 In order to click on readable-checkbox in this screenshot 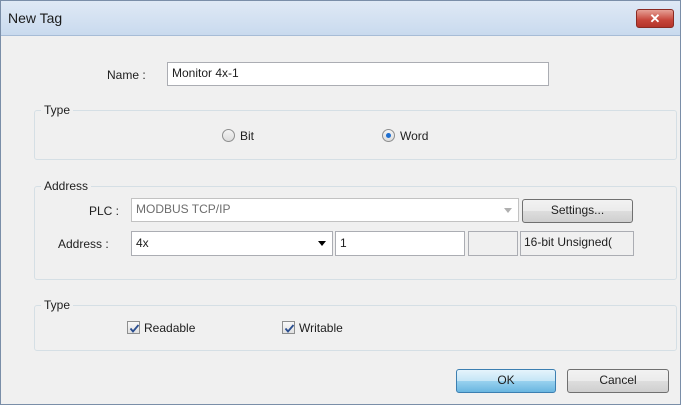, I will do `click(133, 327)`.